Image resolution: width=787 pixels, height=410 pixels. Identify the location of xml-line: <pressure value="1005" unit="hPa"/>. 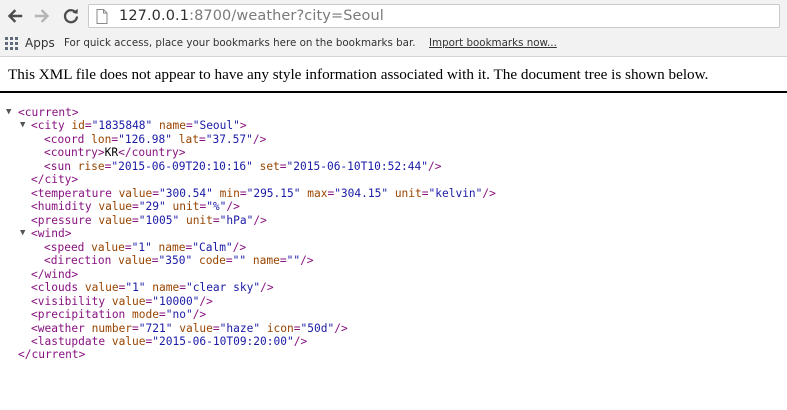
(393, 220).